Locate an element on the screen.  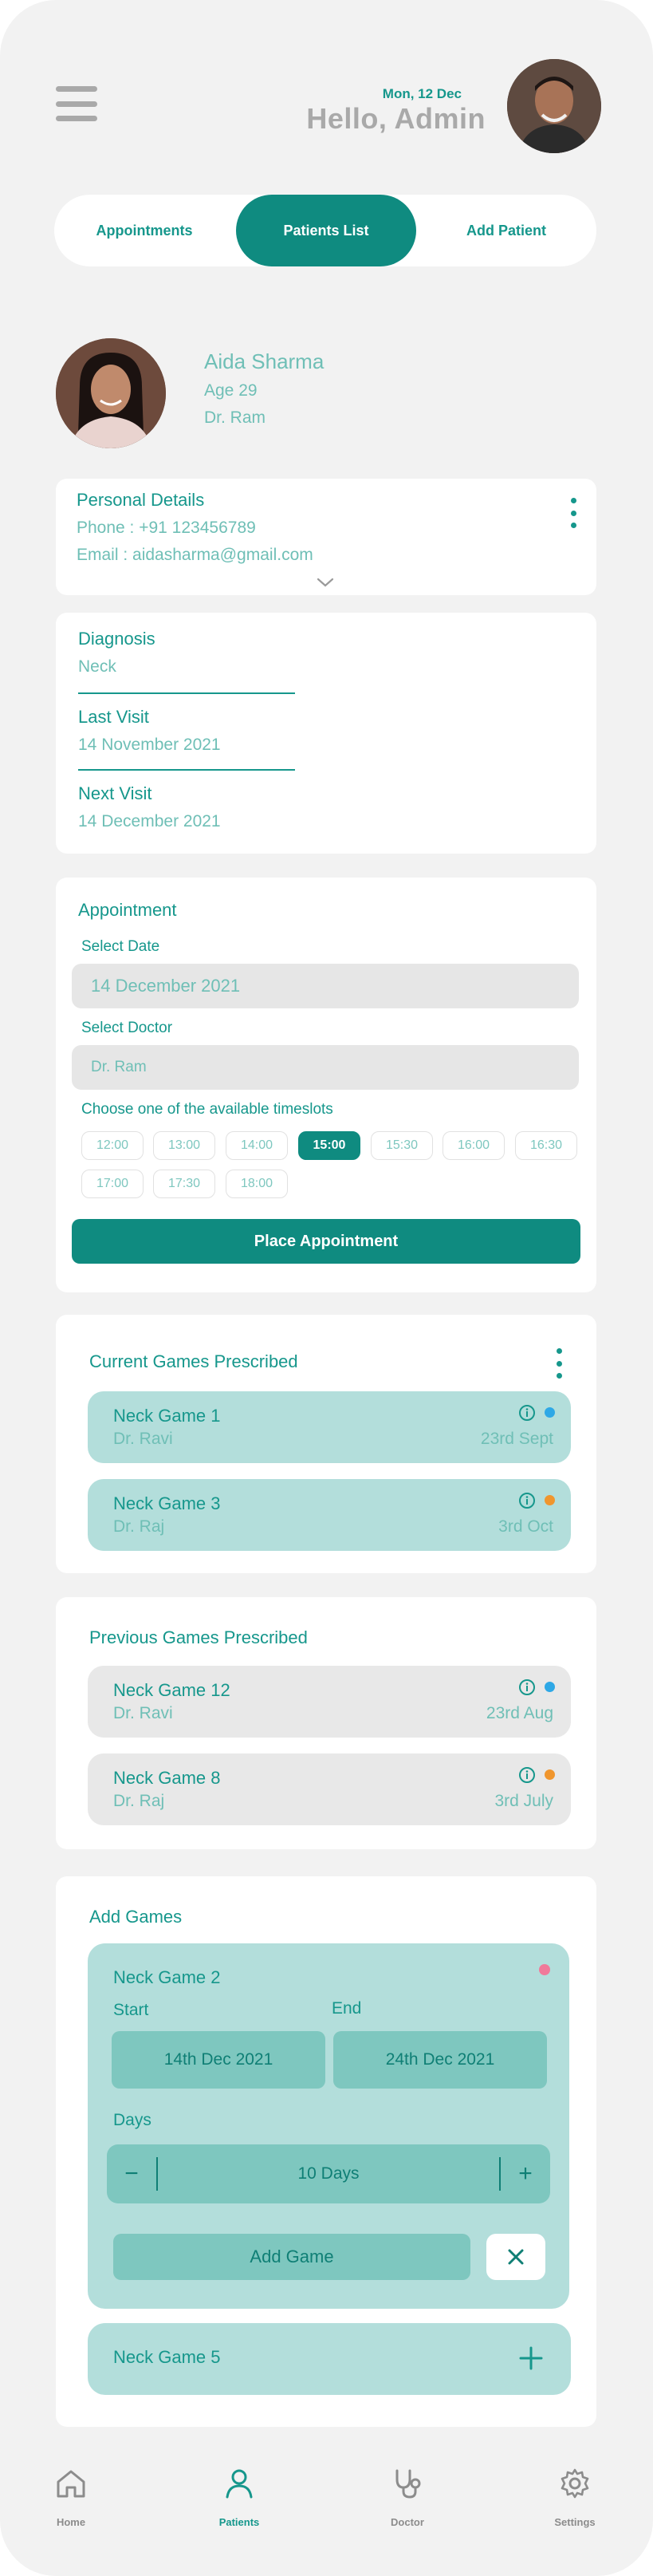
tab-add-patient: Add Patient is located at coordinates (506, 231).